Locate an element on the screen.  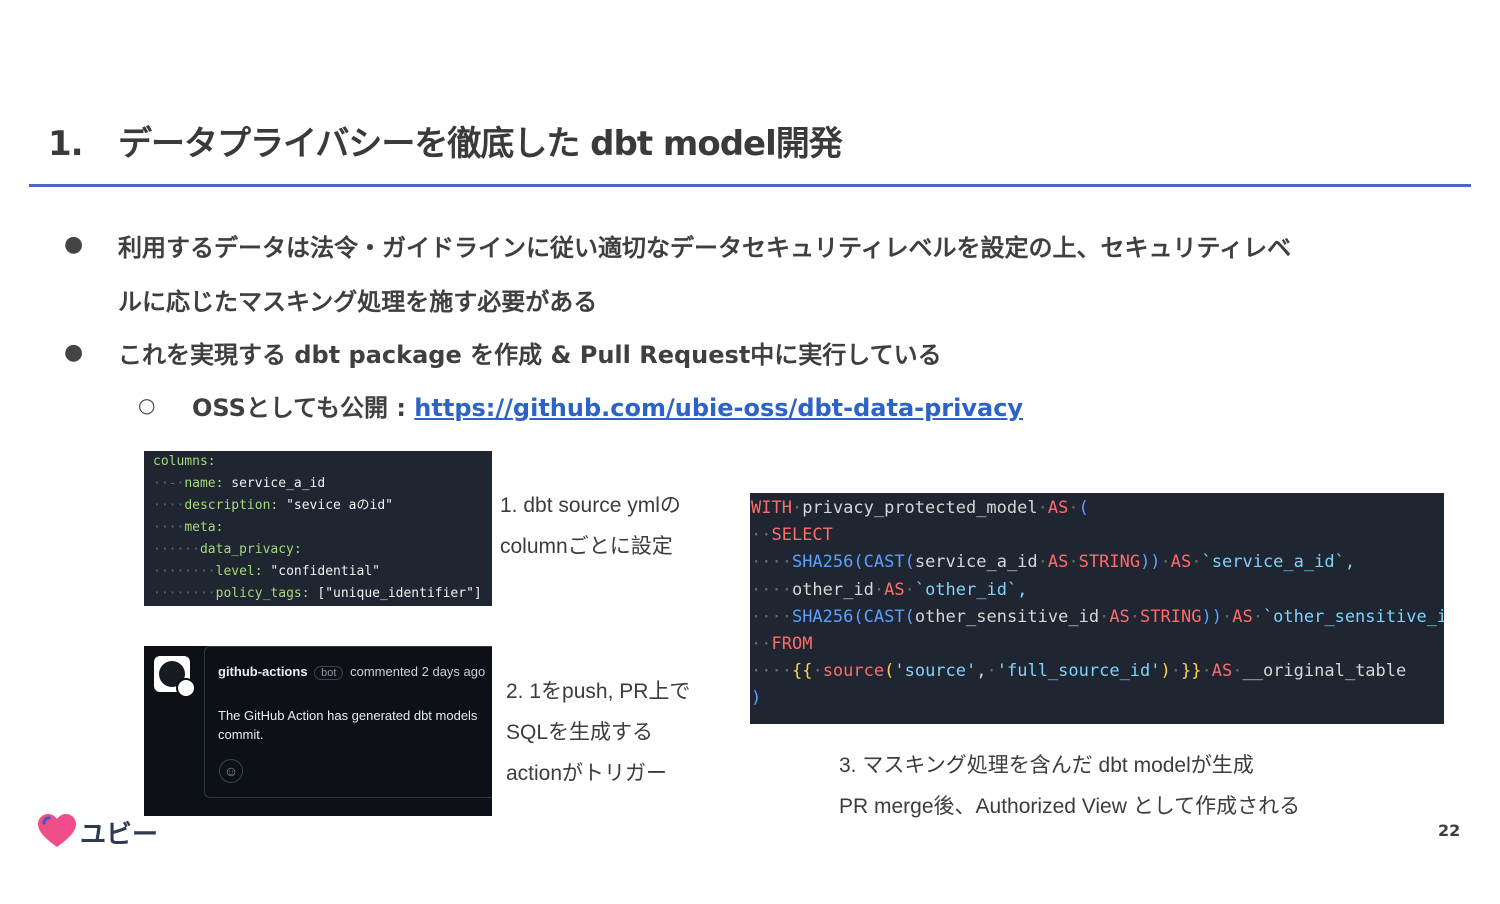
code-line: columns: is located at coordinates (184, 461).